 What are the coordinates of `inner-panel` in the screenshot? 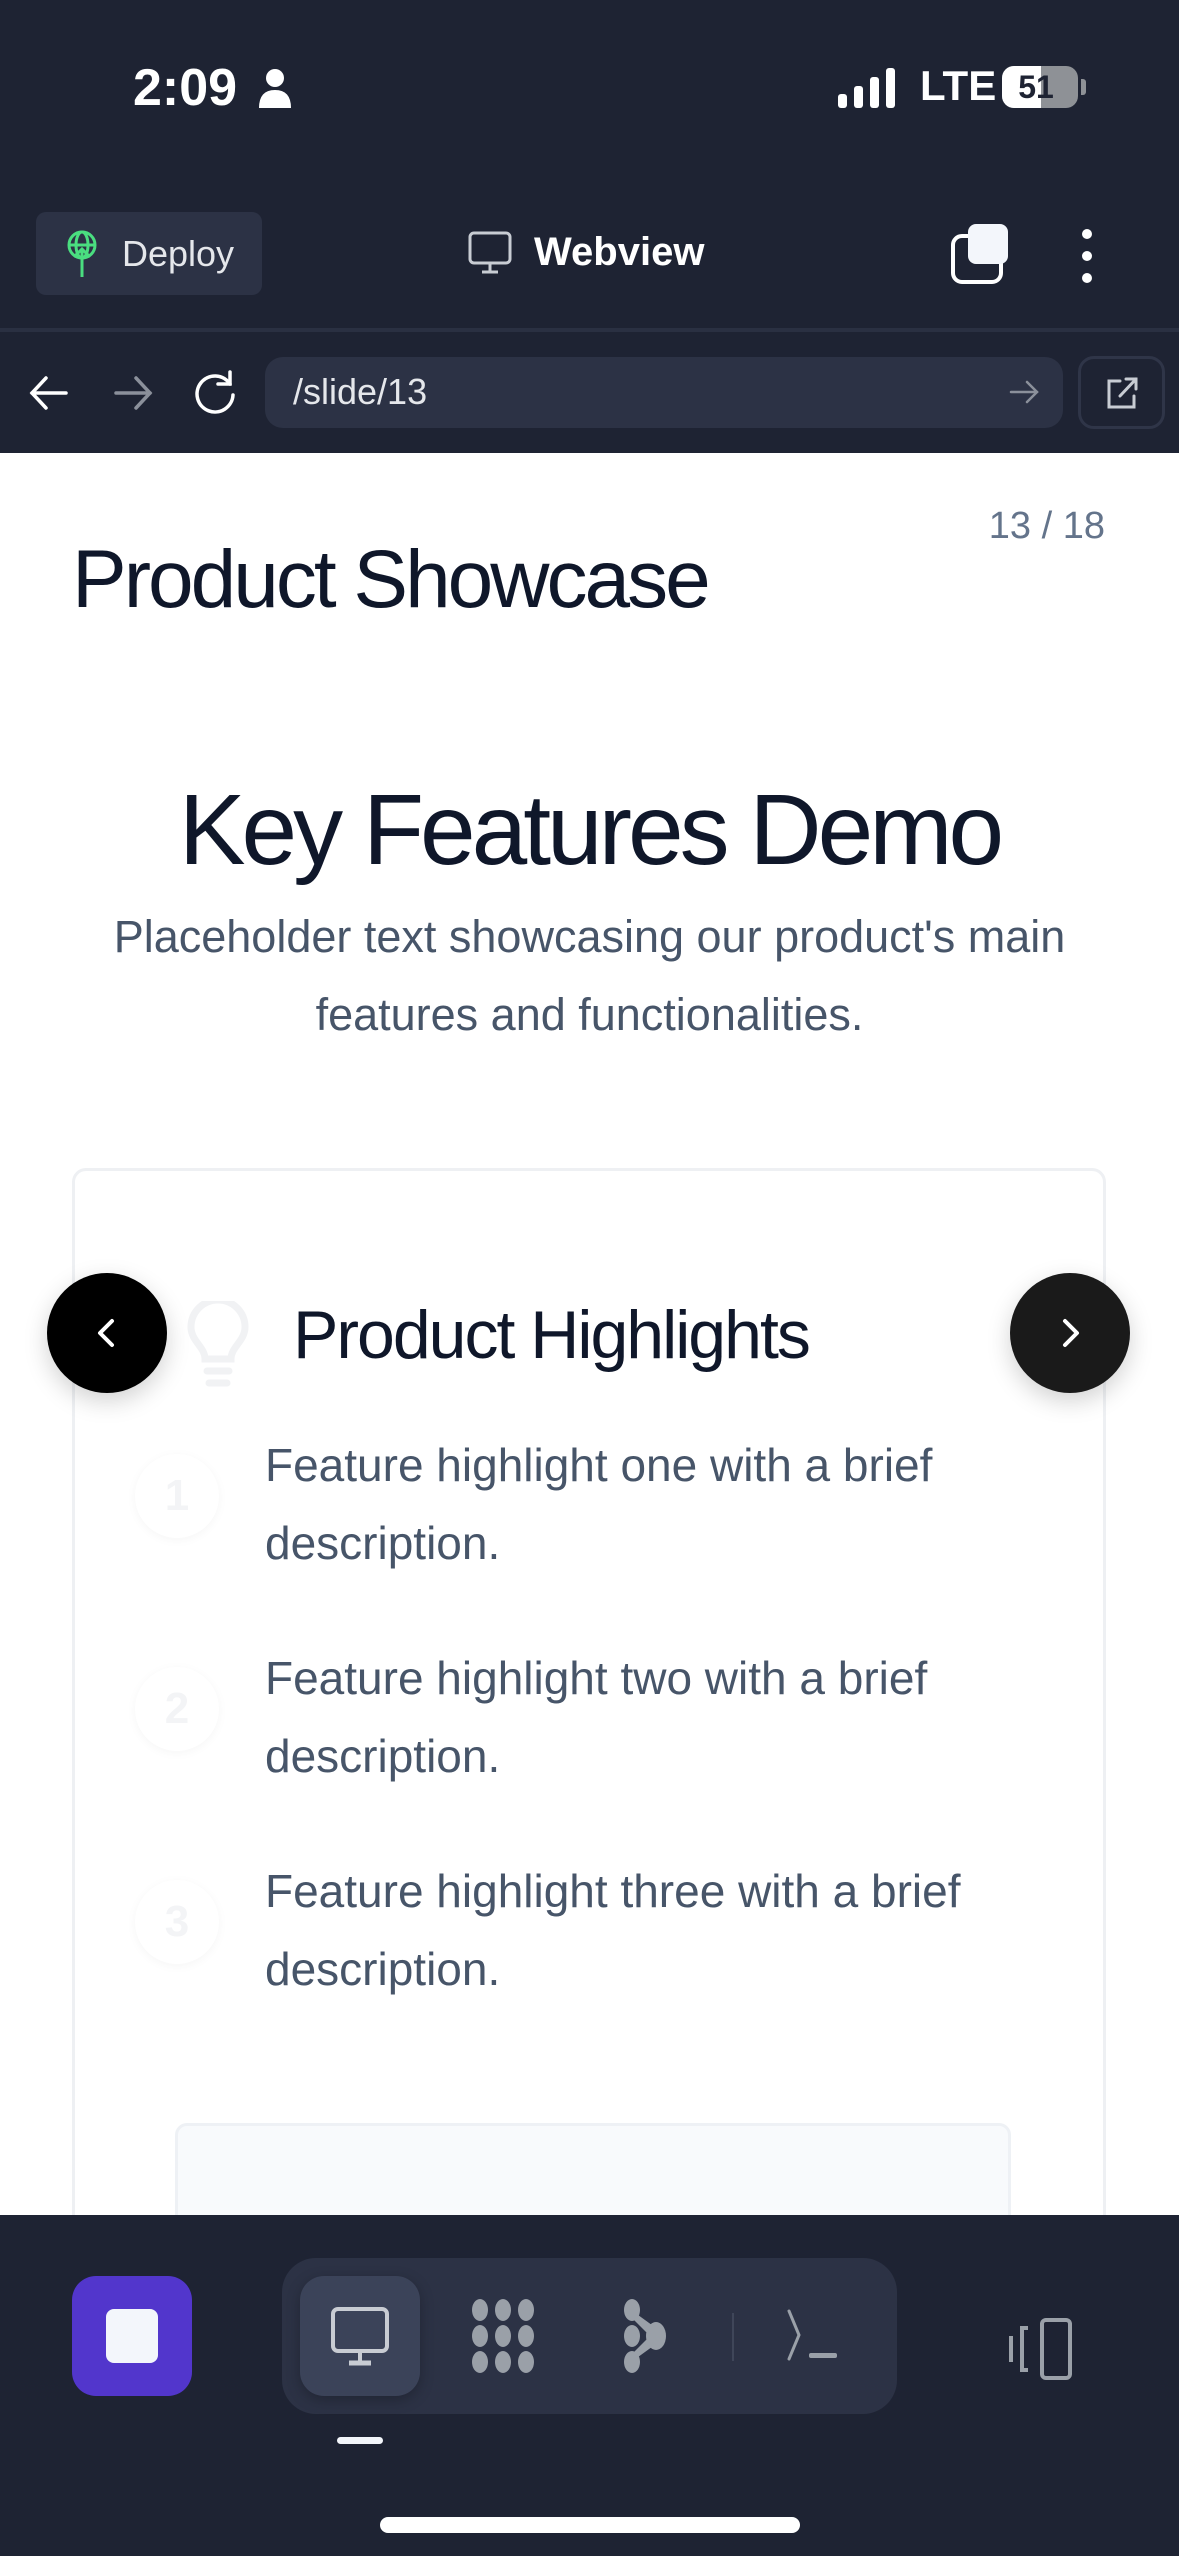 It's located at (593, 2169).